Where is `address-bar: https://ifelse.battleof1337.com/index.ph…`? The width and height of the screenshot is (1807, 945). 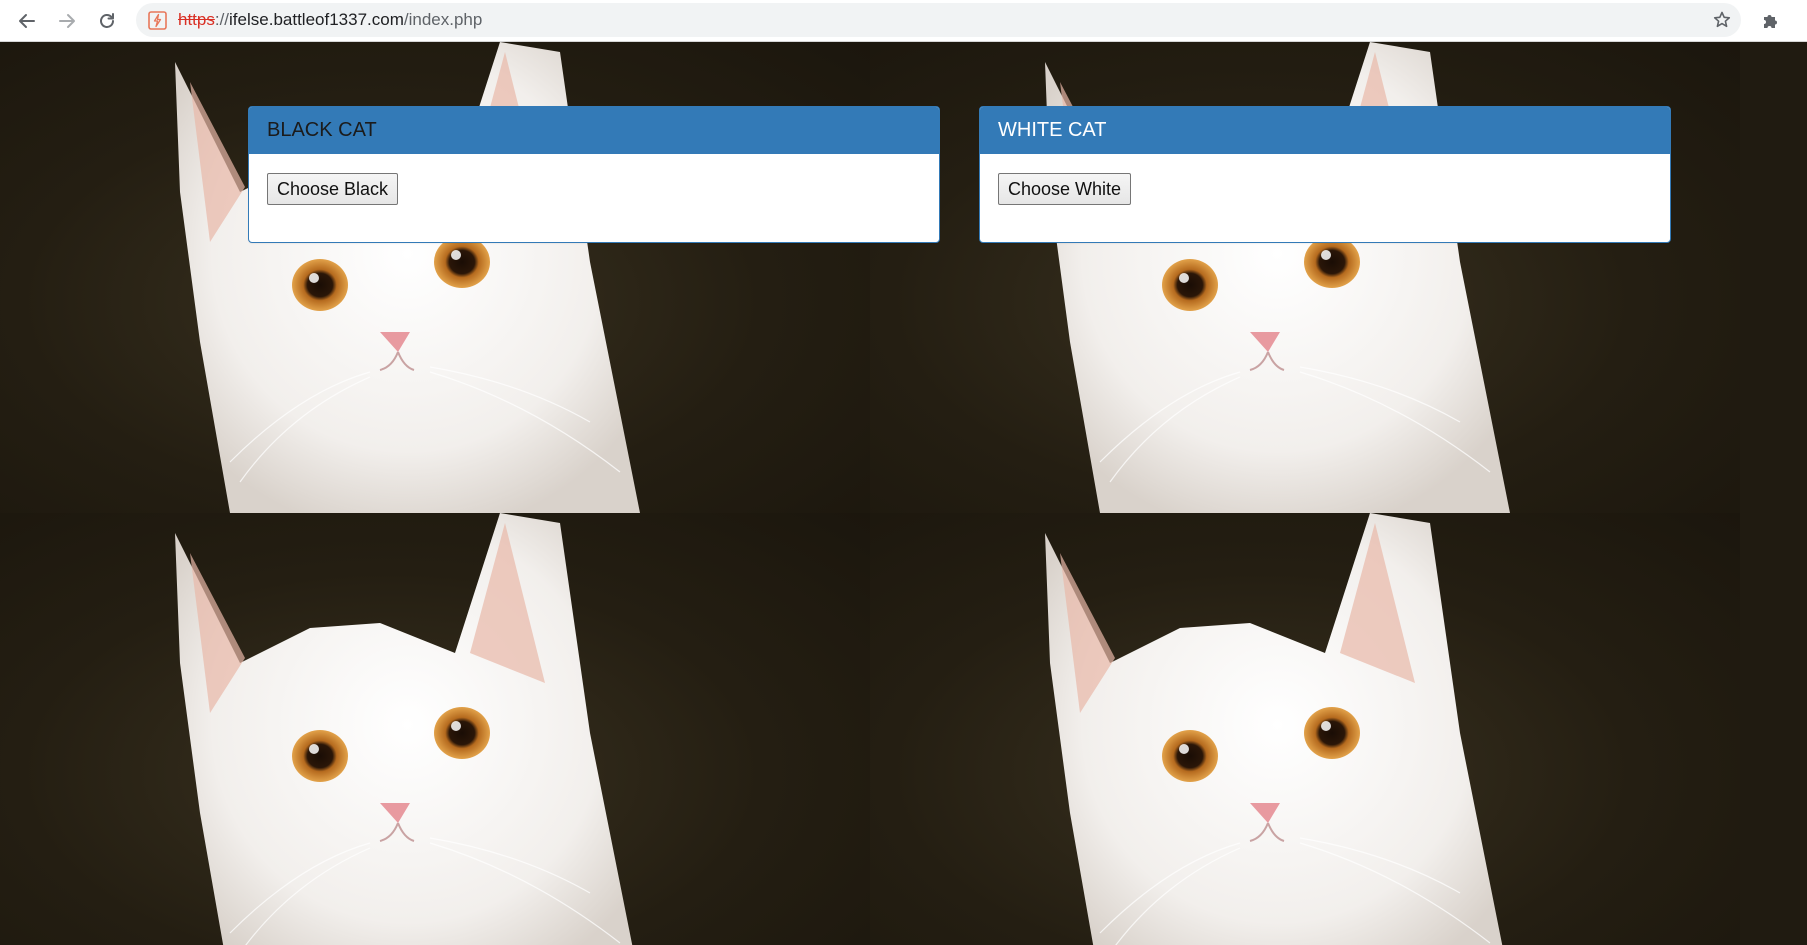
address-bar: https://ifelse.battleof1337.com/index.ph… is located at coordinates (938, 20).